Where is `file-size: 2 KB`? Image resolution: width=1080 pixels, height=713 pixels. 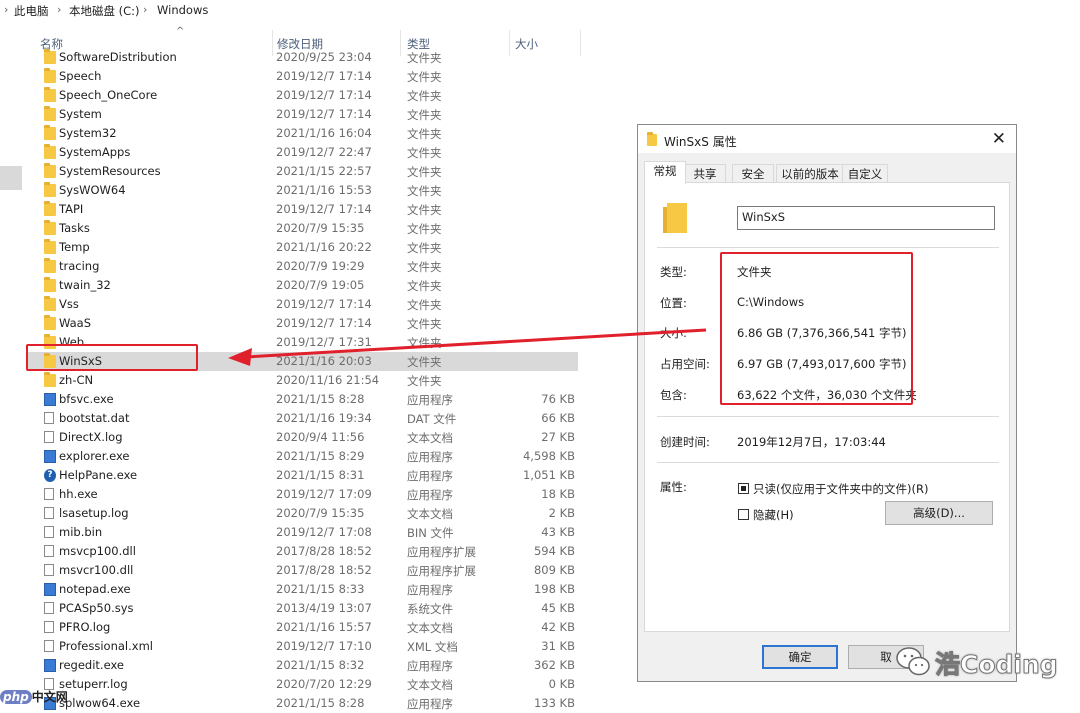
file-size: 2 KB is located at coordinates (561, 513).